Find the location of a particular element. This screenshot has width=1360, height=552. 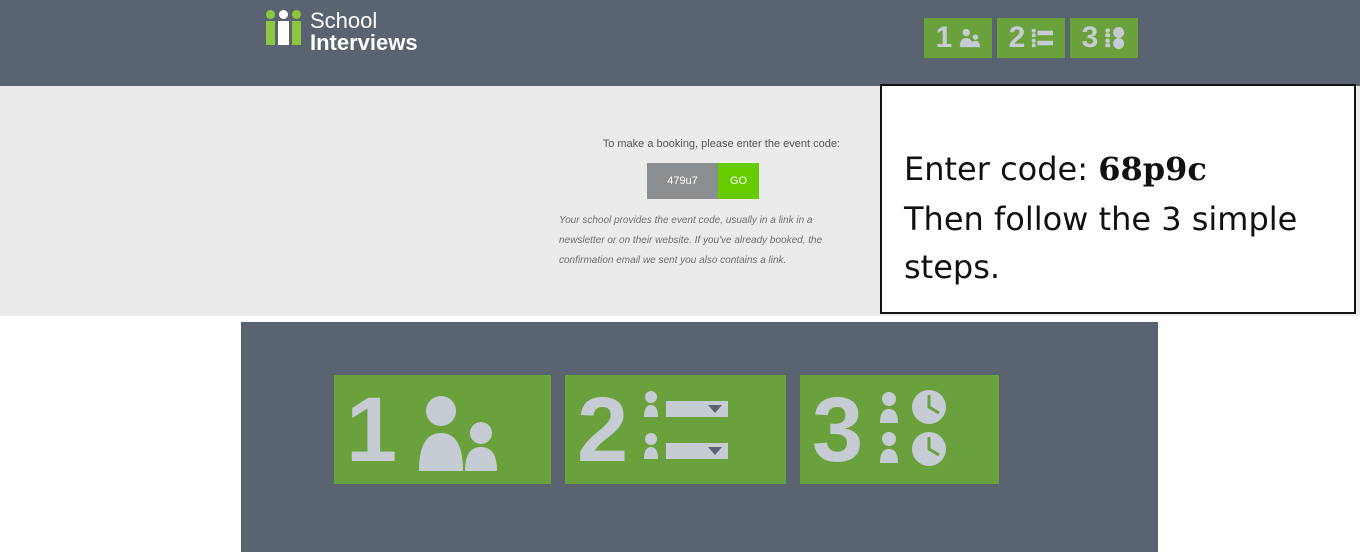

go-button: GO is located at coordinates (738, 181).